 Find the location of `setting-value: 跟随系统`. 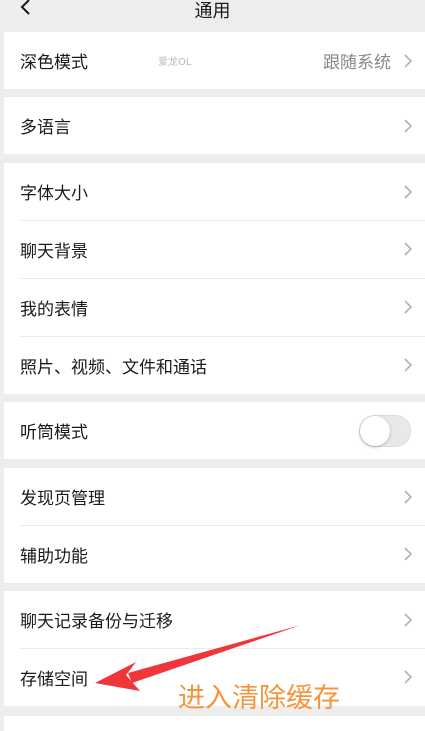

setting-value: 跟随系统 is located at coordinates (357, 63).